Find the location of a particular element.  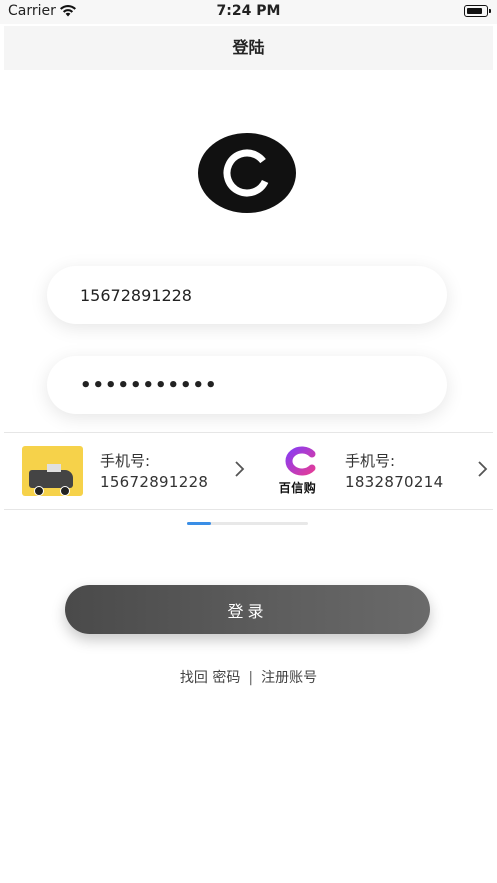

forgot-password-link: 找回 密码 is located at coordinates (210, 678).